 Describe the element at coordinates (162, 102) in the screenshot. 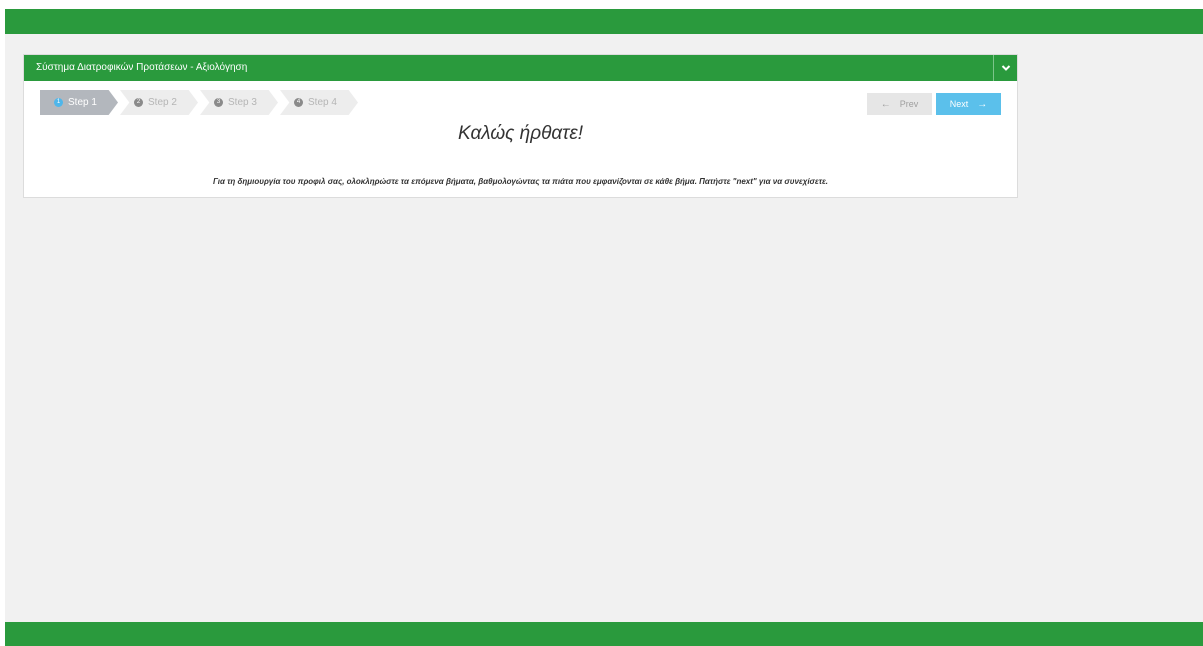

I see `step-label: Step 2` at that location.